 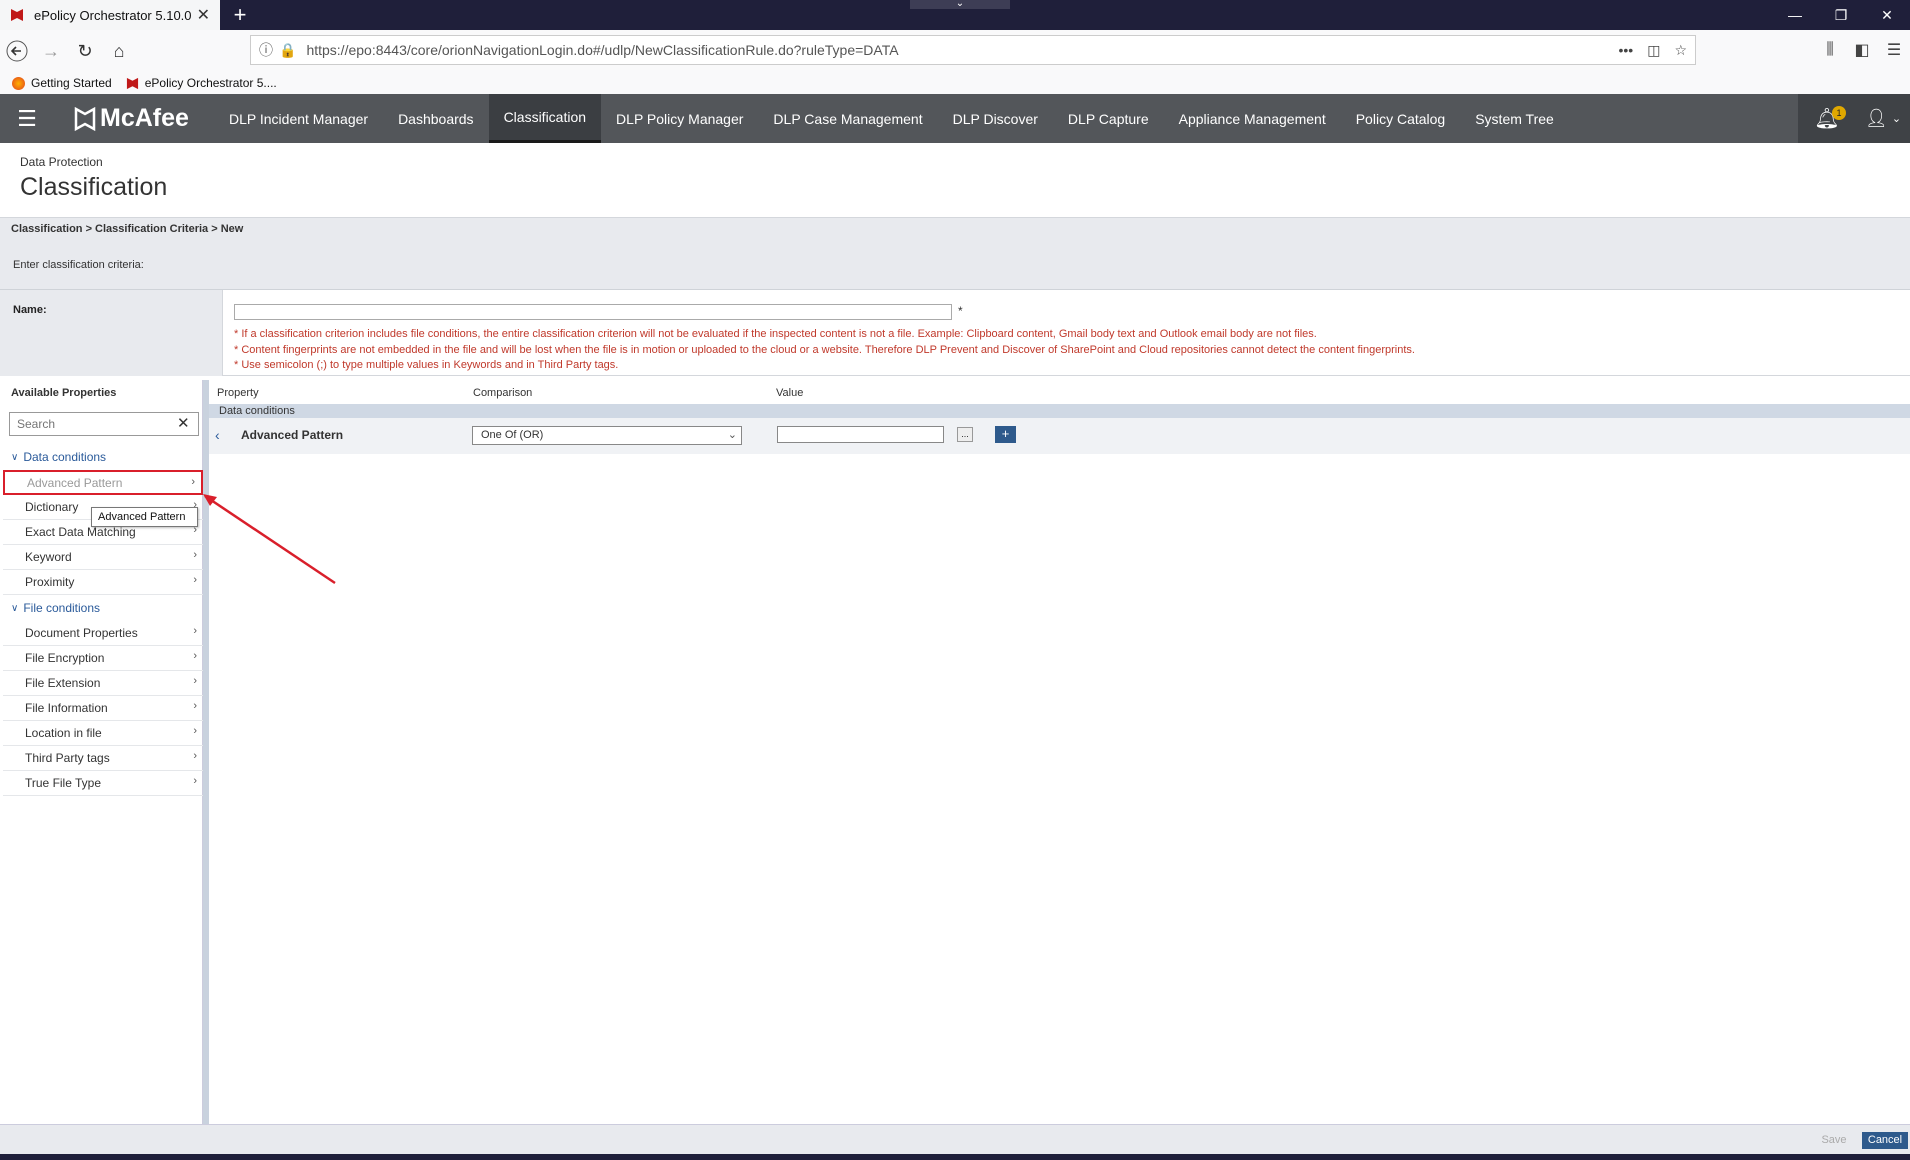 What do you see at coordinates (960, 311) in the screenshot?
I see `required-mark: *` at bounding box center [960, 311].